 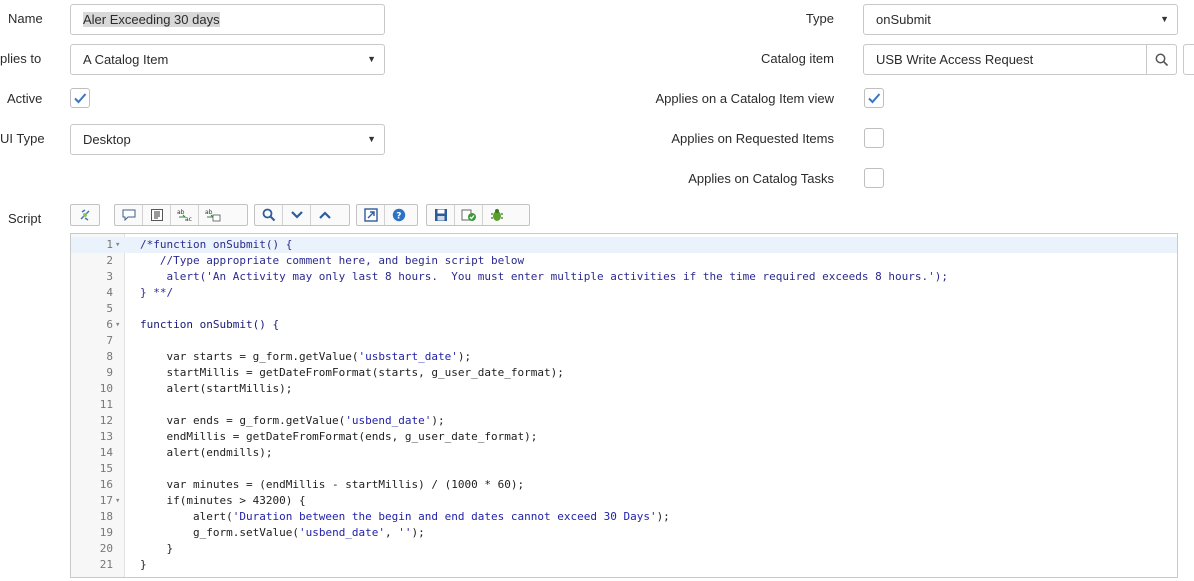 What do you see at coordinates (25, 98) in the screenshot?
I see `active-label: Active` at bounding box center [25, 98].